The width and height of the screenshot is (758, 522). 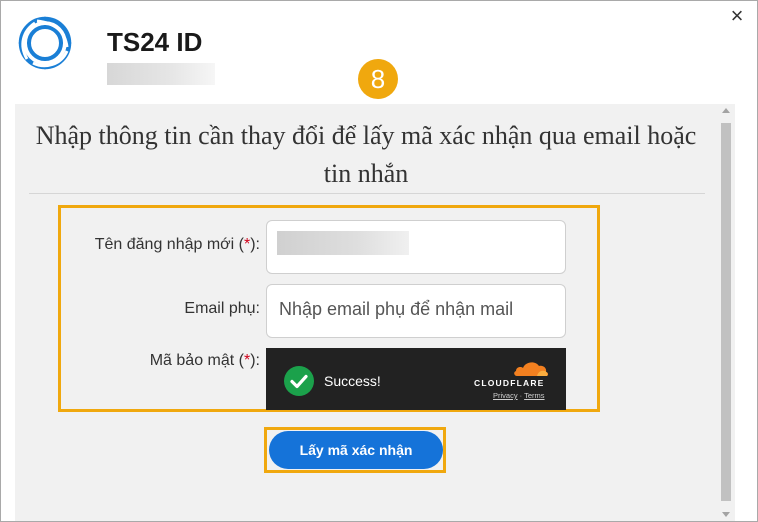 I want to click on success-check-icon, so click(x=299, y=381).